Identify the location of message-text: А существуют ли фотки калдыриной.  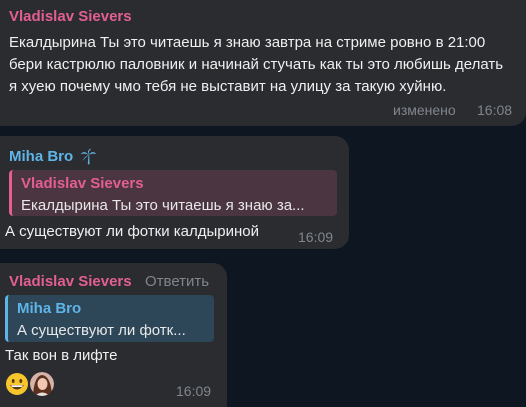
(132, 231).